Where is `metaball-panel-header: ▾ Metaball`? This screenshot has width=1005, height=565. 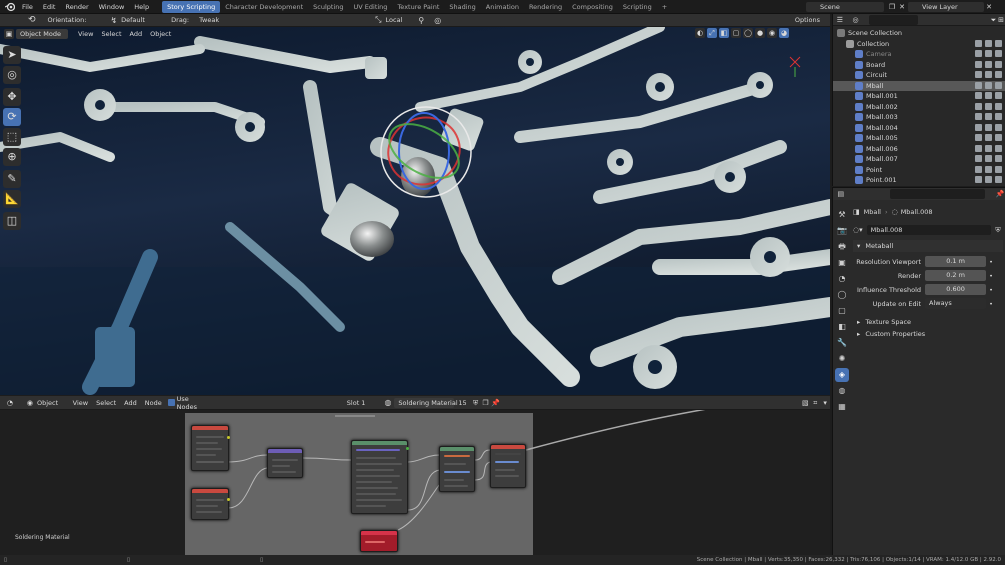
metaball-panel-header: ▾ Metaball is located at coordinates (928, 246).